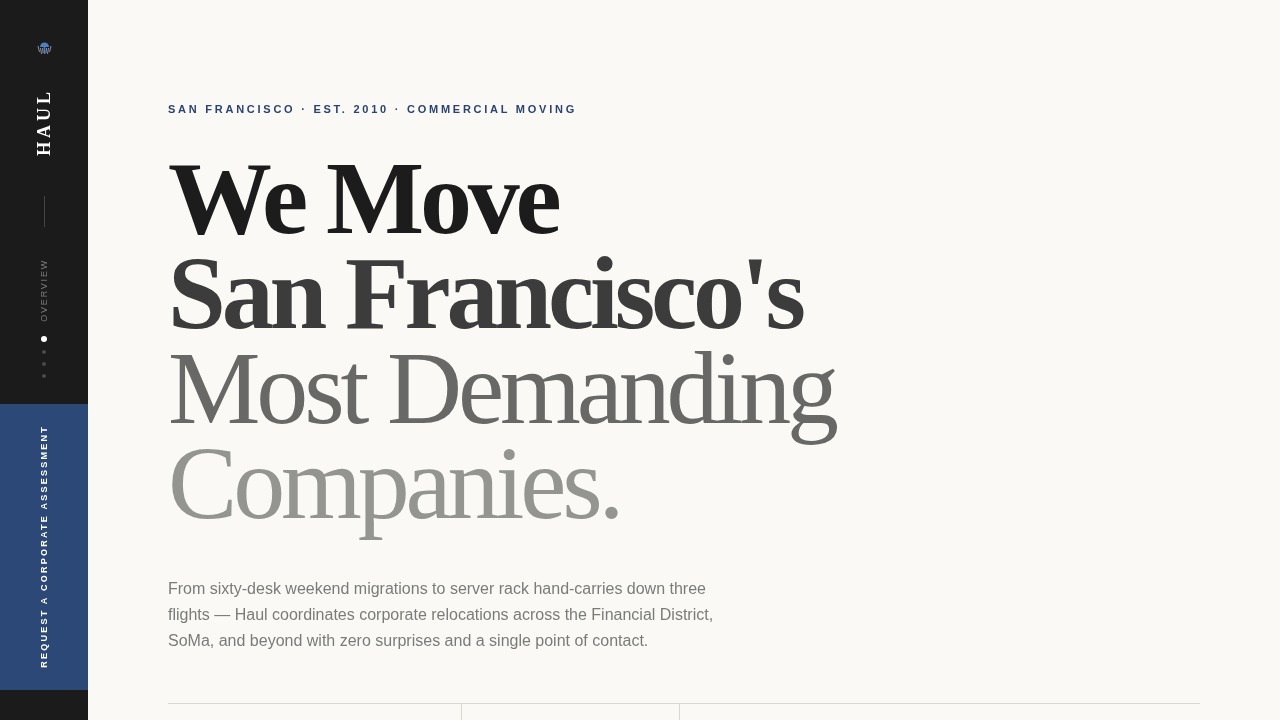 This screenshot has width=1280, height=720. I want to click on brand-logo: HAUL, so click(44, 122).